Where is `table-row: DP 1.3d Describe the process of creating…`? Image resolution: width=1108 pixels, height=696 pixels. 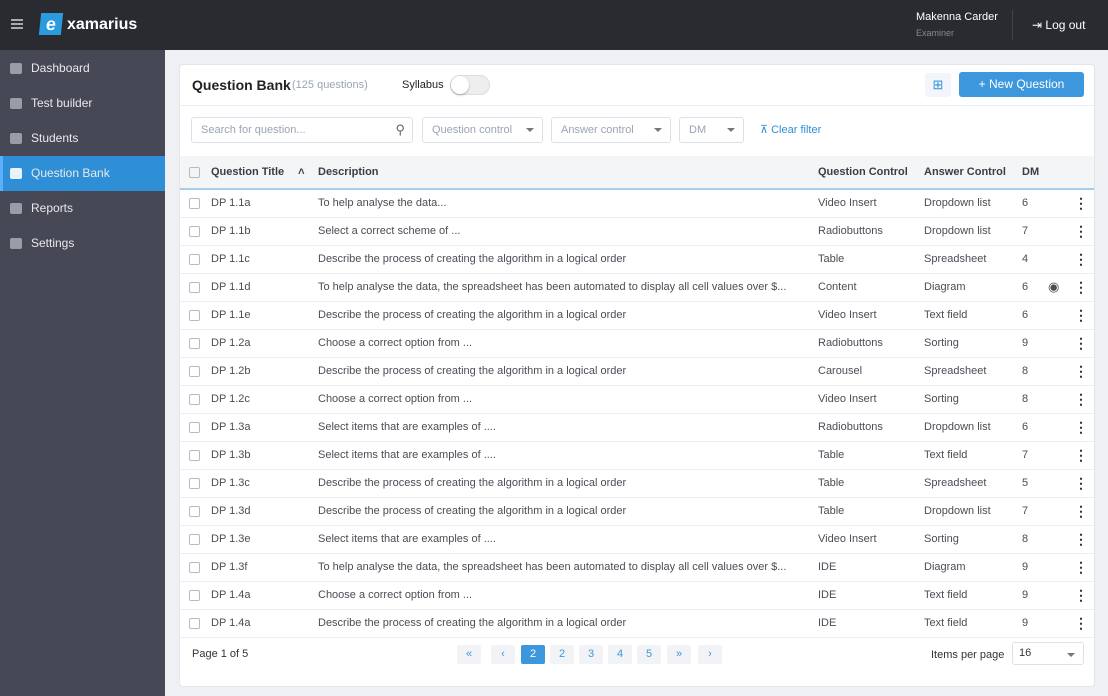
table-row: DP 1.3d Describe the process of creating… is located at coordinates (637, 511).